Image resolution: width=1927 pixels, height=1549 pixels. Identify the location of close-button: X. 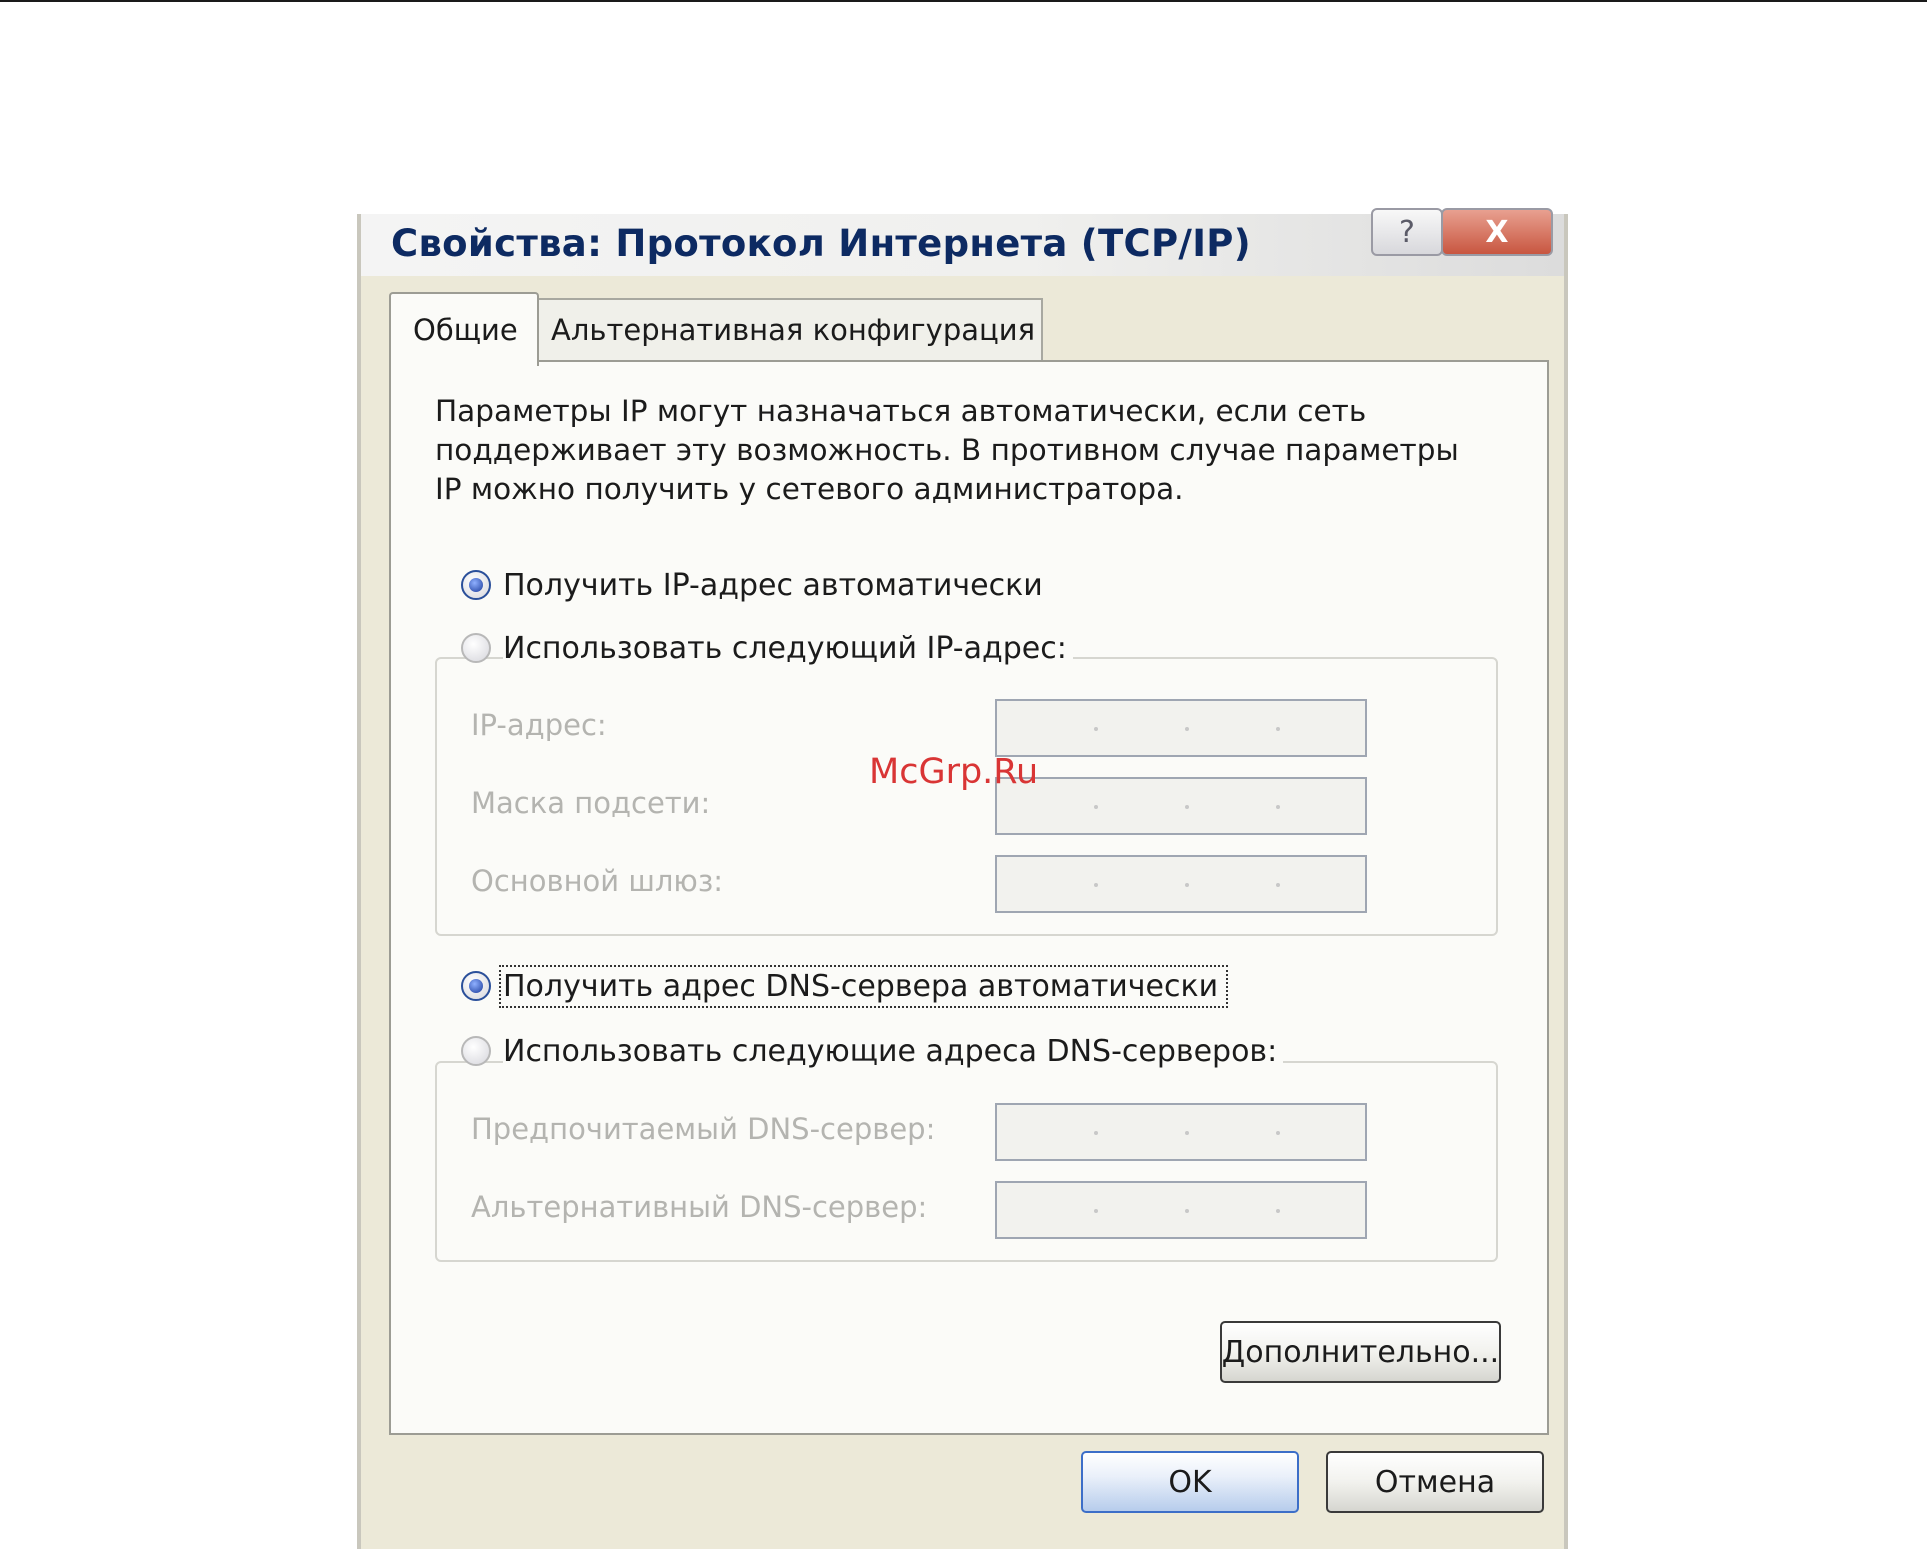
(1497, 232).